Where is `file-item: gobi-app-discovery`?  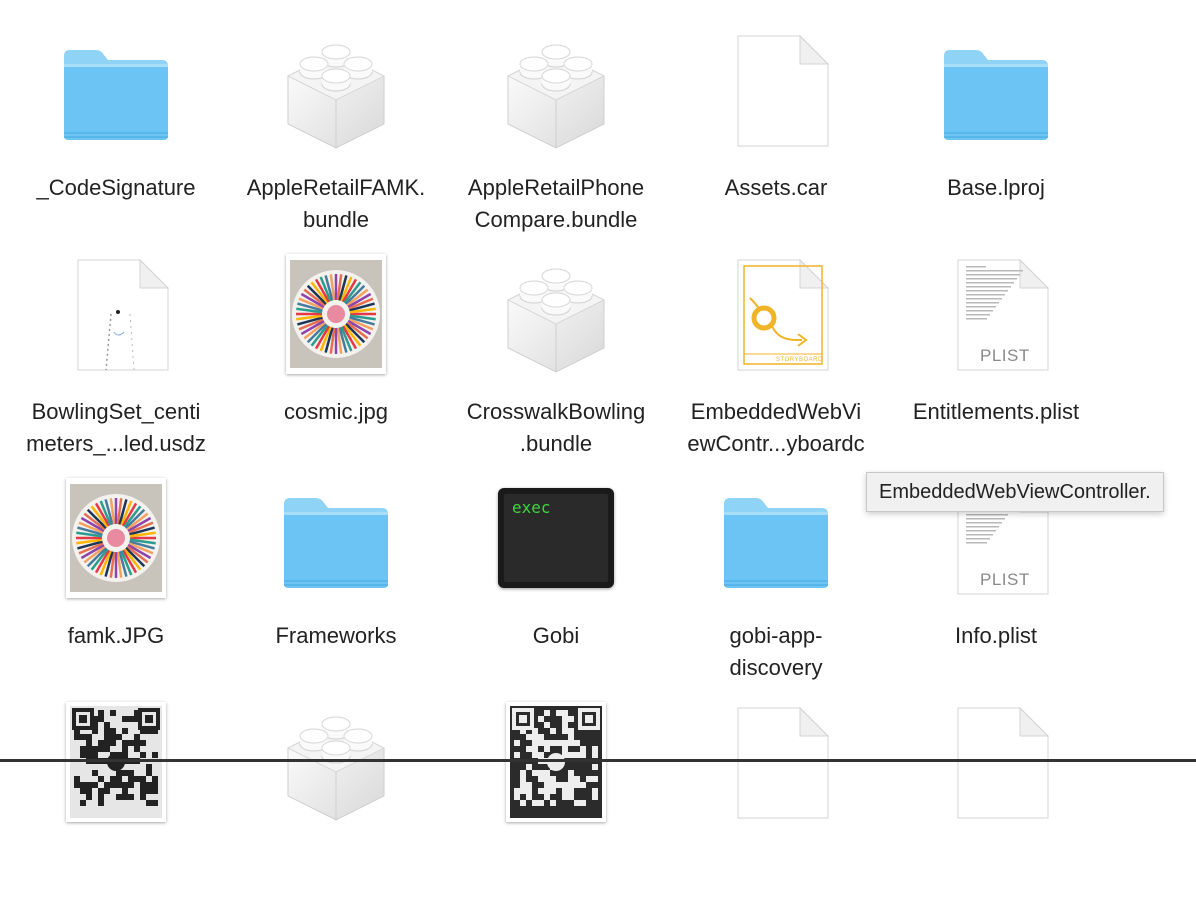 file-item: gobi-app-discovery is located at coordinates (776, 576).